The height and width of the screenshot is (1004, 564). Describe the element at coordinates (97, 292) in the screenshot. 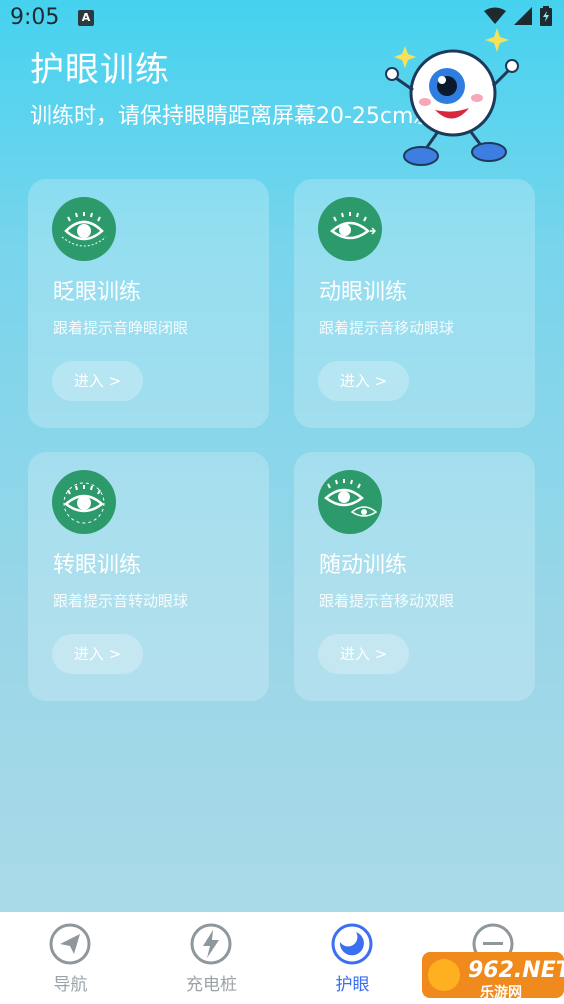

I see `card-title: 眨眼训练` at that location.